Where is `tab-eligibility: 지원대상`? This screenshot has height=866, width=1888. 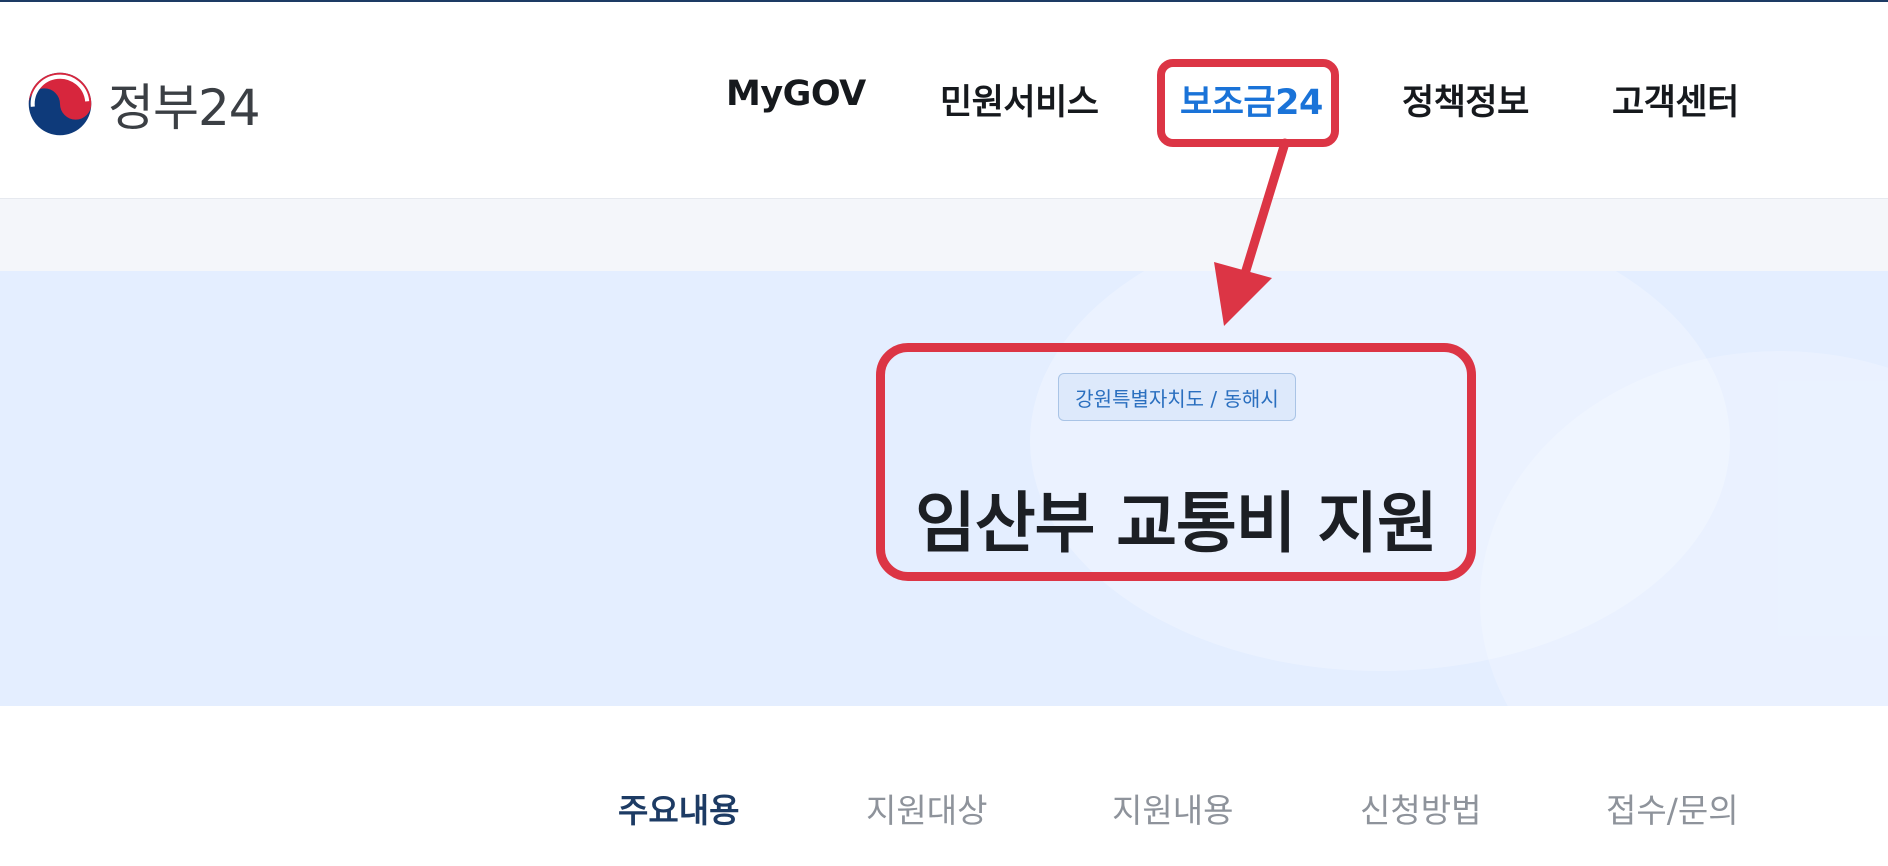
tab-eligibility: 지원대상 is located at coordinates (926, 808).